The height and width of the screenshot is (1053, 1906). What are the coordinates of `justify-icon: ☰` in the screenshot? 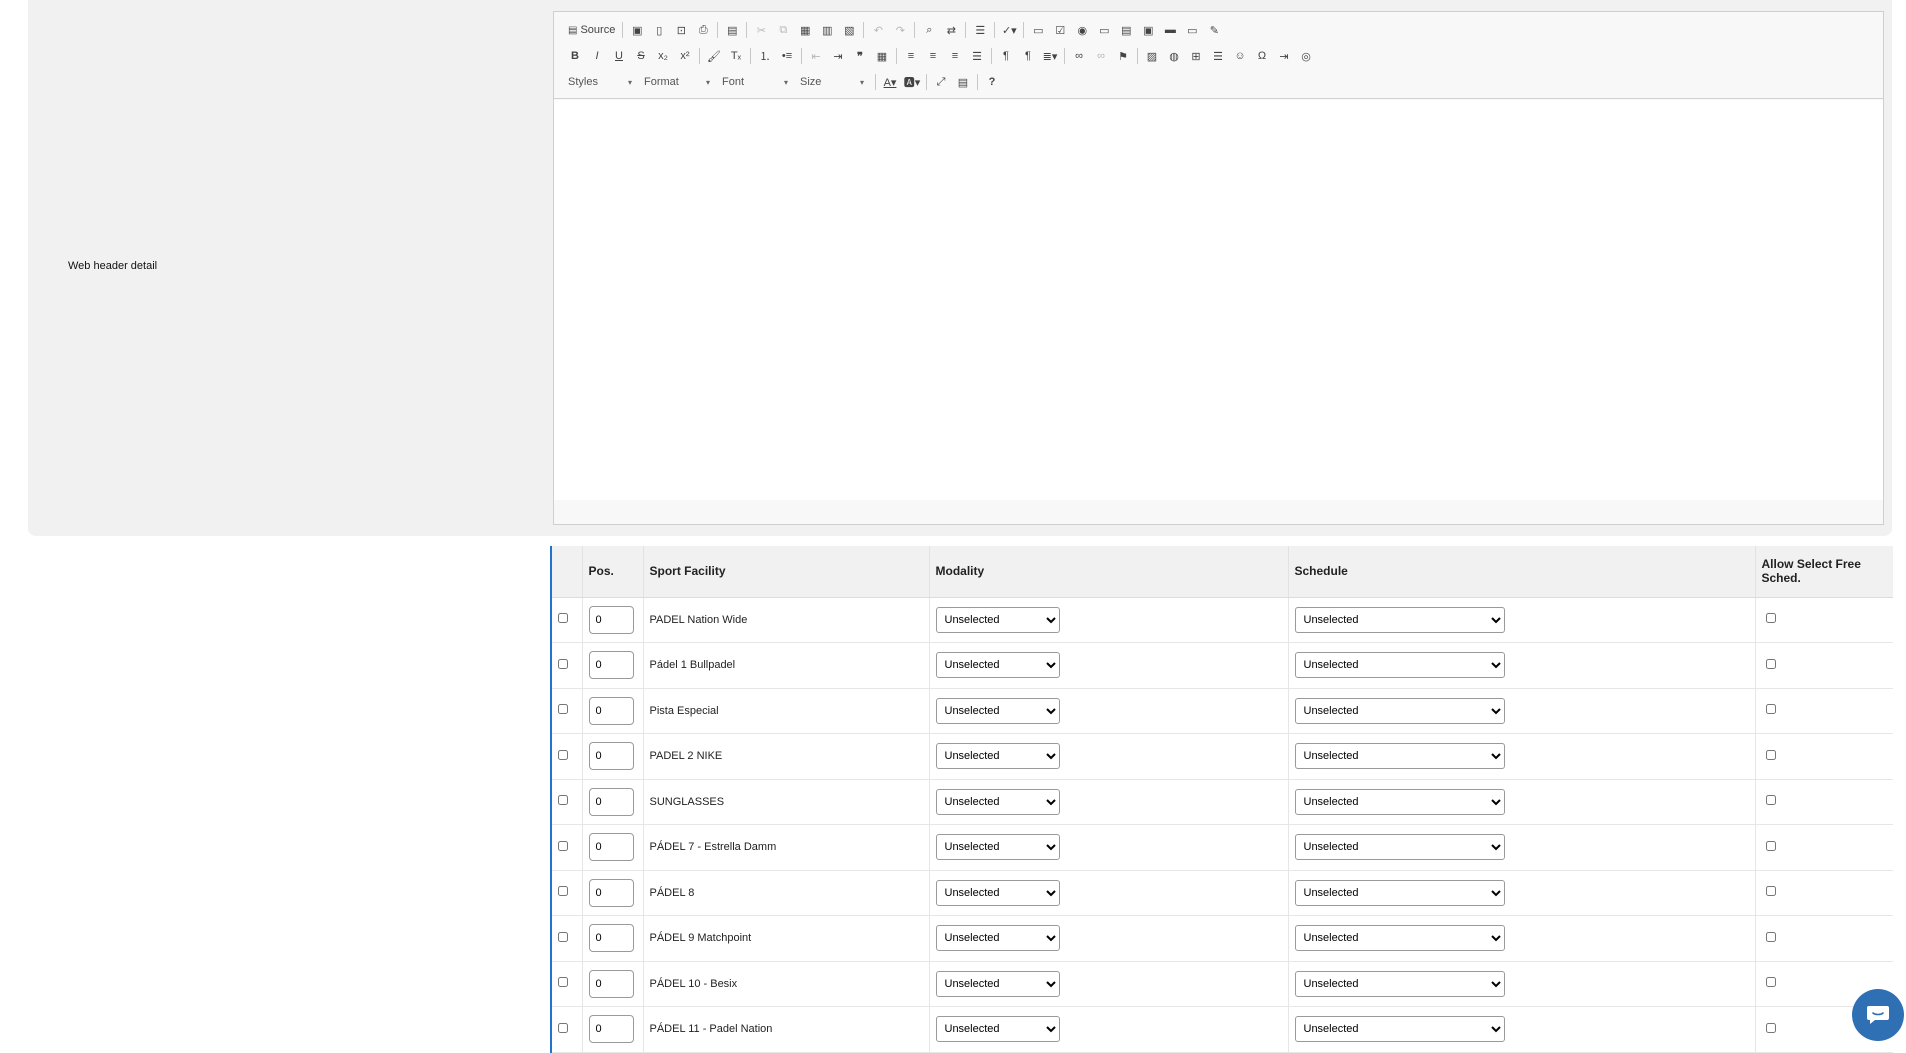 It's located at (977, 56).